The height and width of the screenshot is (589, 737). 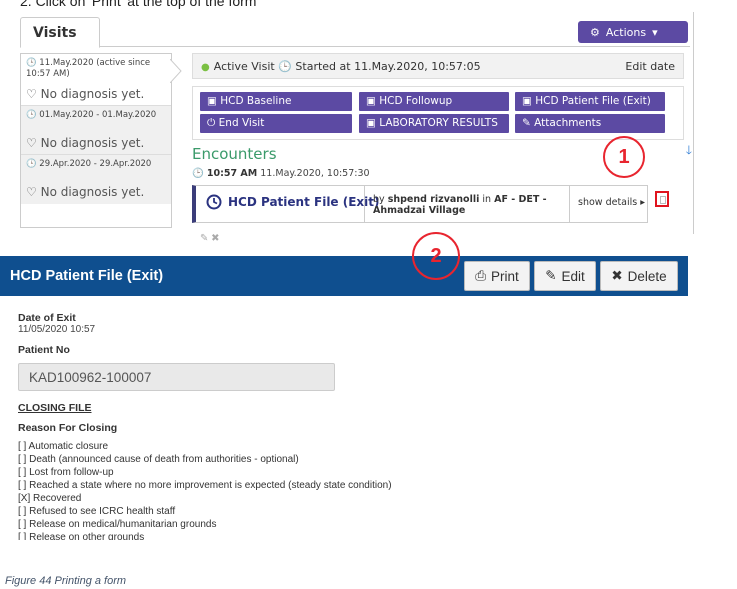 What do you see at coordinates (44, 350) in the screenshot?
I see `patient-no-label: Patient No` at bounding box center [44, 350].